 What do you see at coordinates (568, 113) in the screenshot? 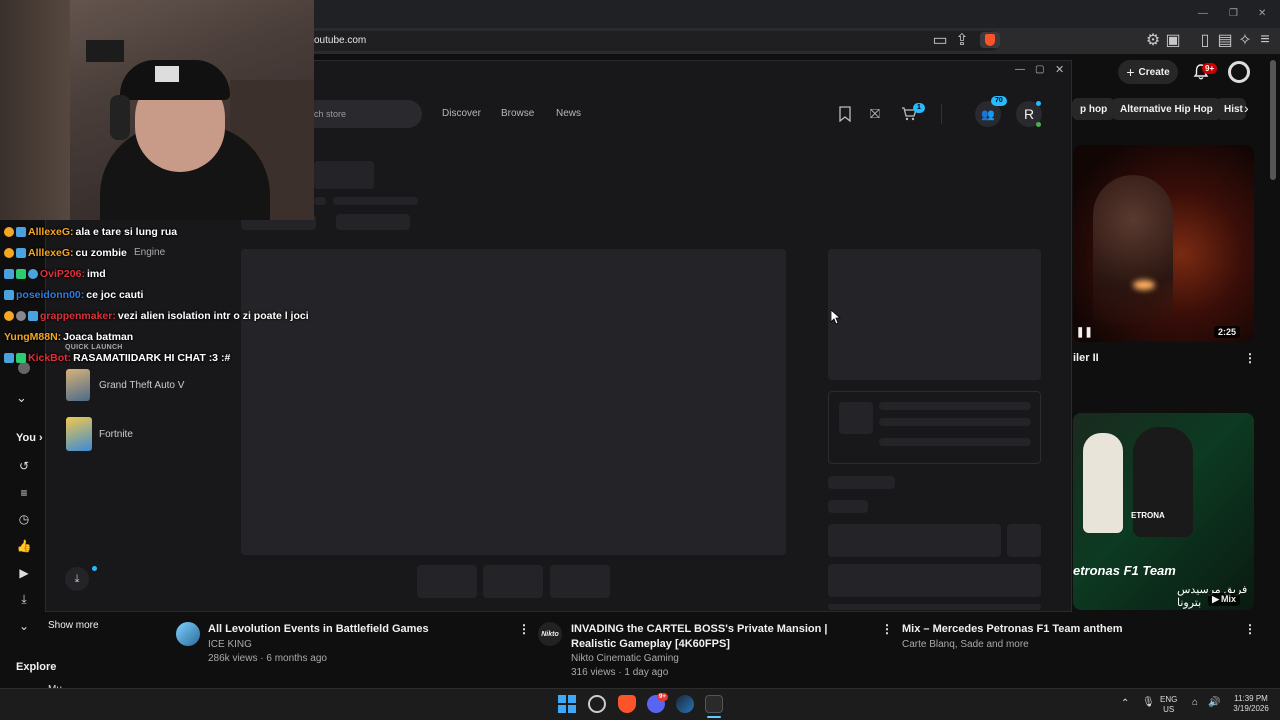
I see `nav-news: News` at bounding box center [568, 113].